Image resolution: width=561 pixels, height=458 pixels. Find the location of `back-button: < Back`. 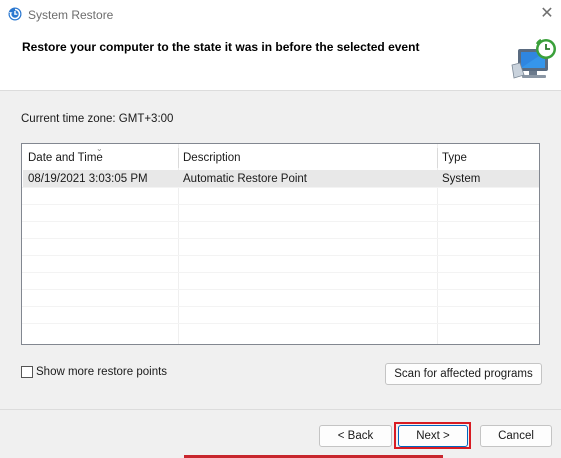

back-button: < Back is located at coordinates (355, 436).